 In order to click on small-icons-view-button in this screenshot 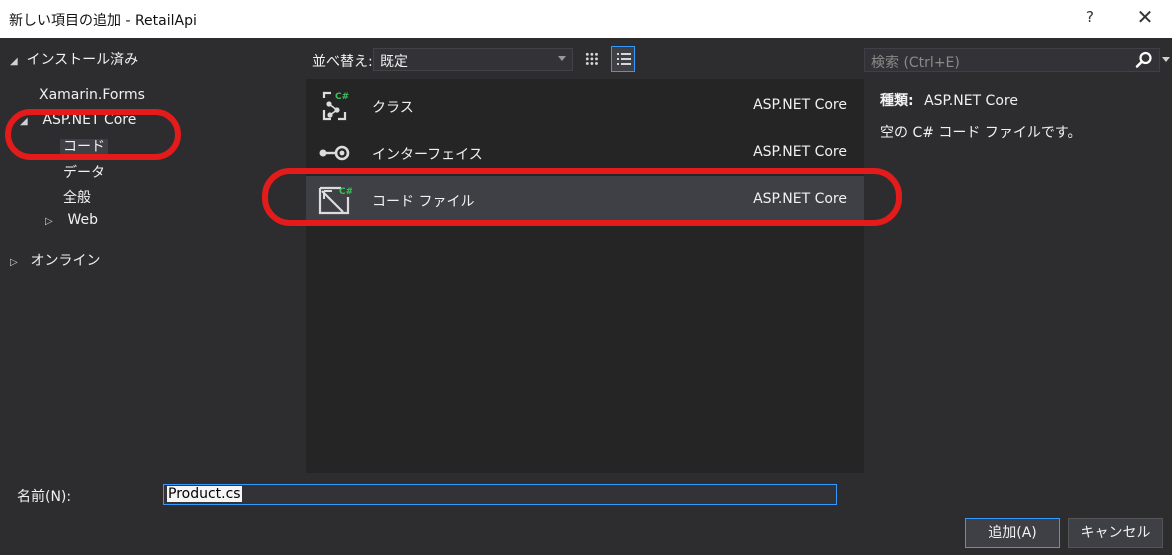, I will do `click(592, 59)`.